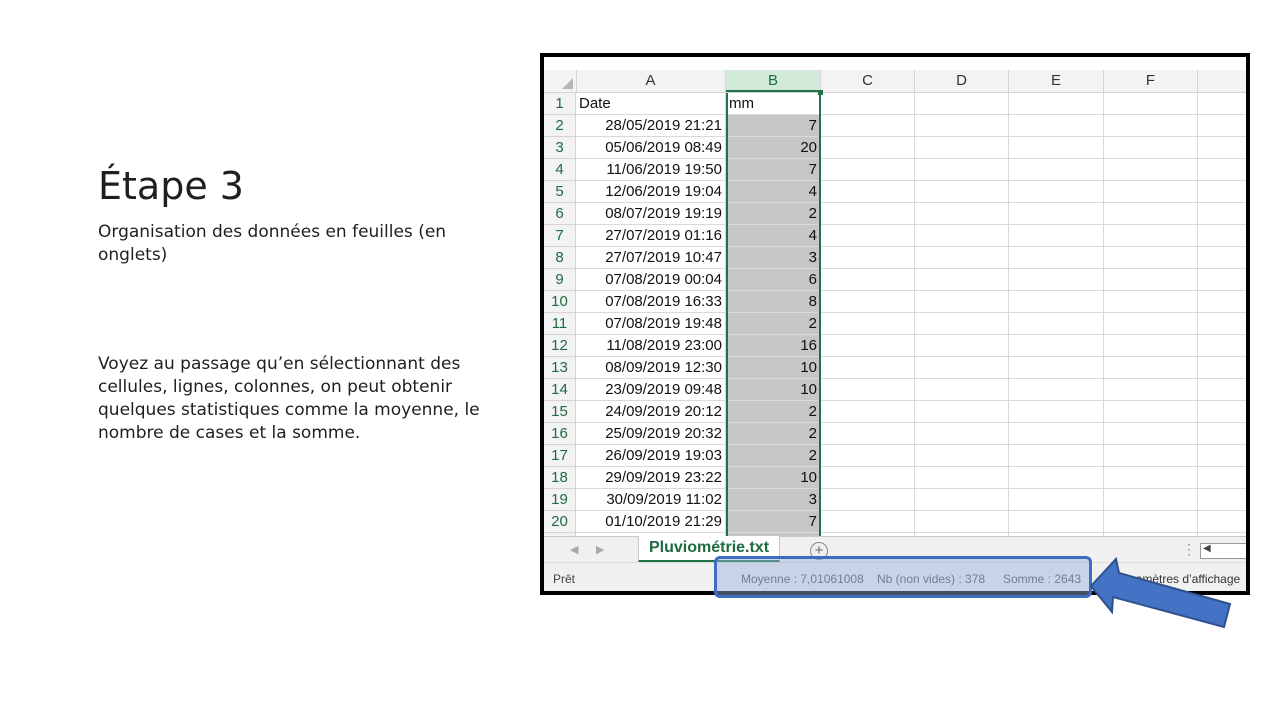 The height and width of the screenshot is (720, 1280). Describe the element at coordinates (773, 104) in the screenshot. I see `cell-b1: mm` at that location.